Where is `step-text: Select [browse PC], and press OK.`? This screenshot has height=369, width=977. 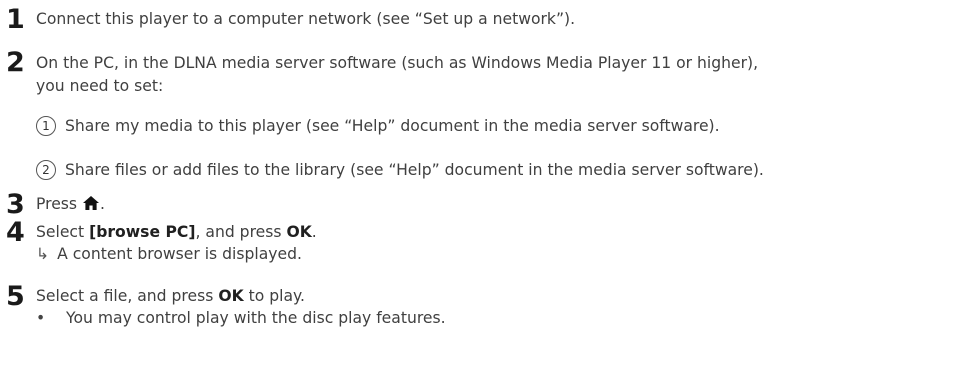 step-text: Select [browse PC], and press OK. is located at coordinates (176, 232).